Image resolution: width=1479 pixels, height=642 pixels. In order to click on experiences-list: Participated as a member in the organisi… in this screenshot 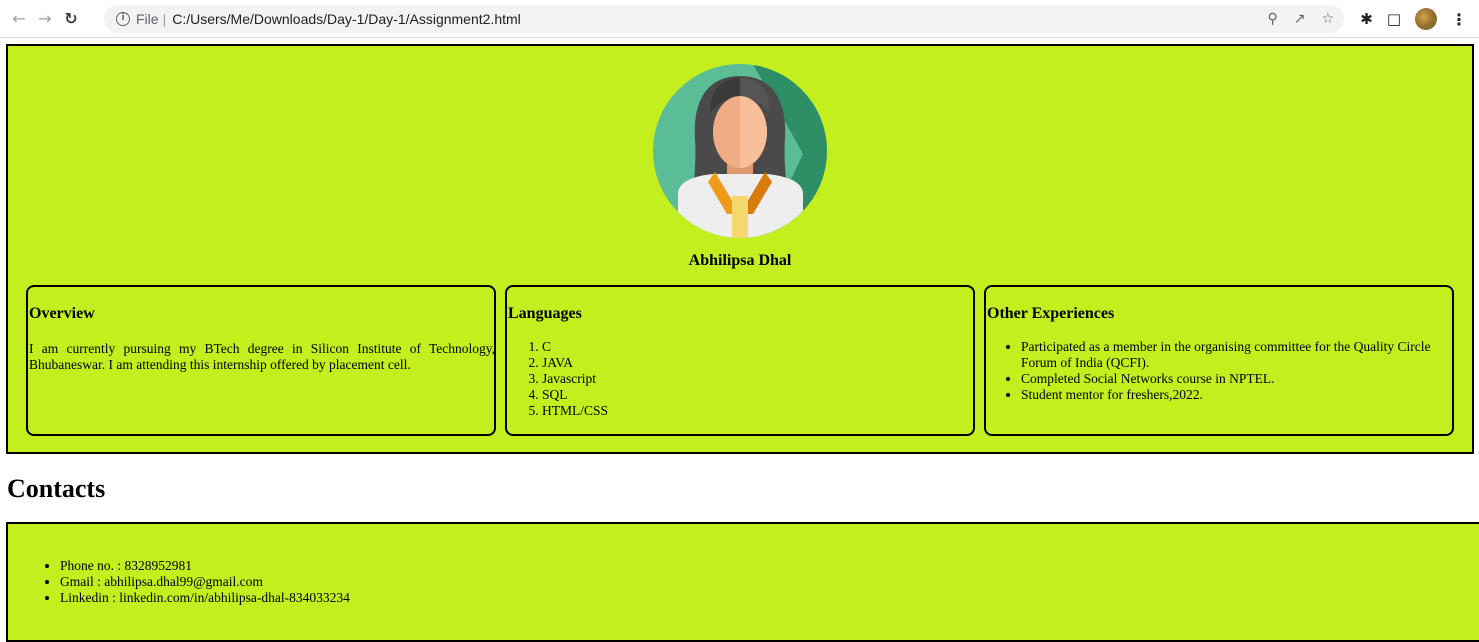, I will do `click(1219, 371)`.